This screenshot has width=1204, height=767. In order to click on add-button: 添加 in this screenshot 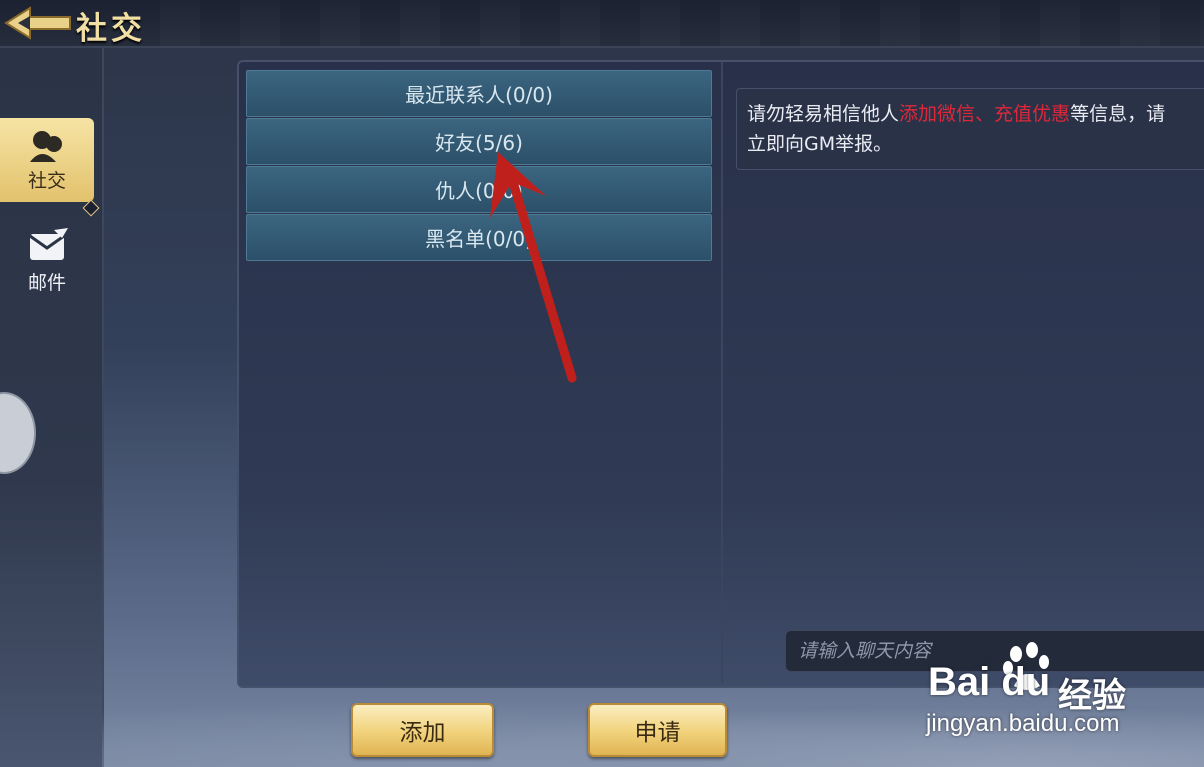, I will do `click(422, 730)`.